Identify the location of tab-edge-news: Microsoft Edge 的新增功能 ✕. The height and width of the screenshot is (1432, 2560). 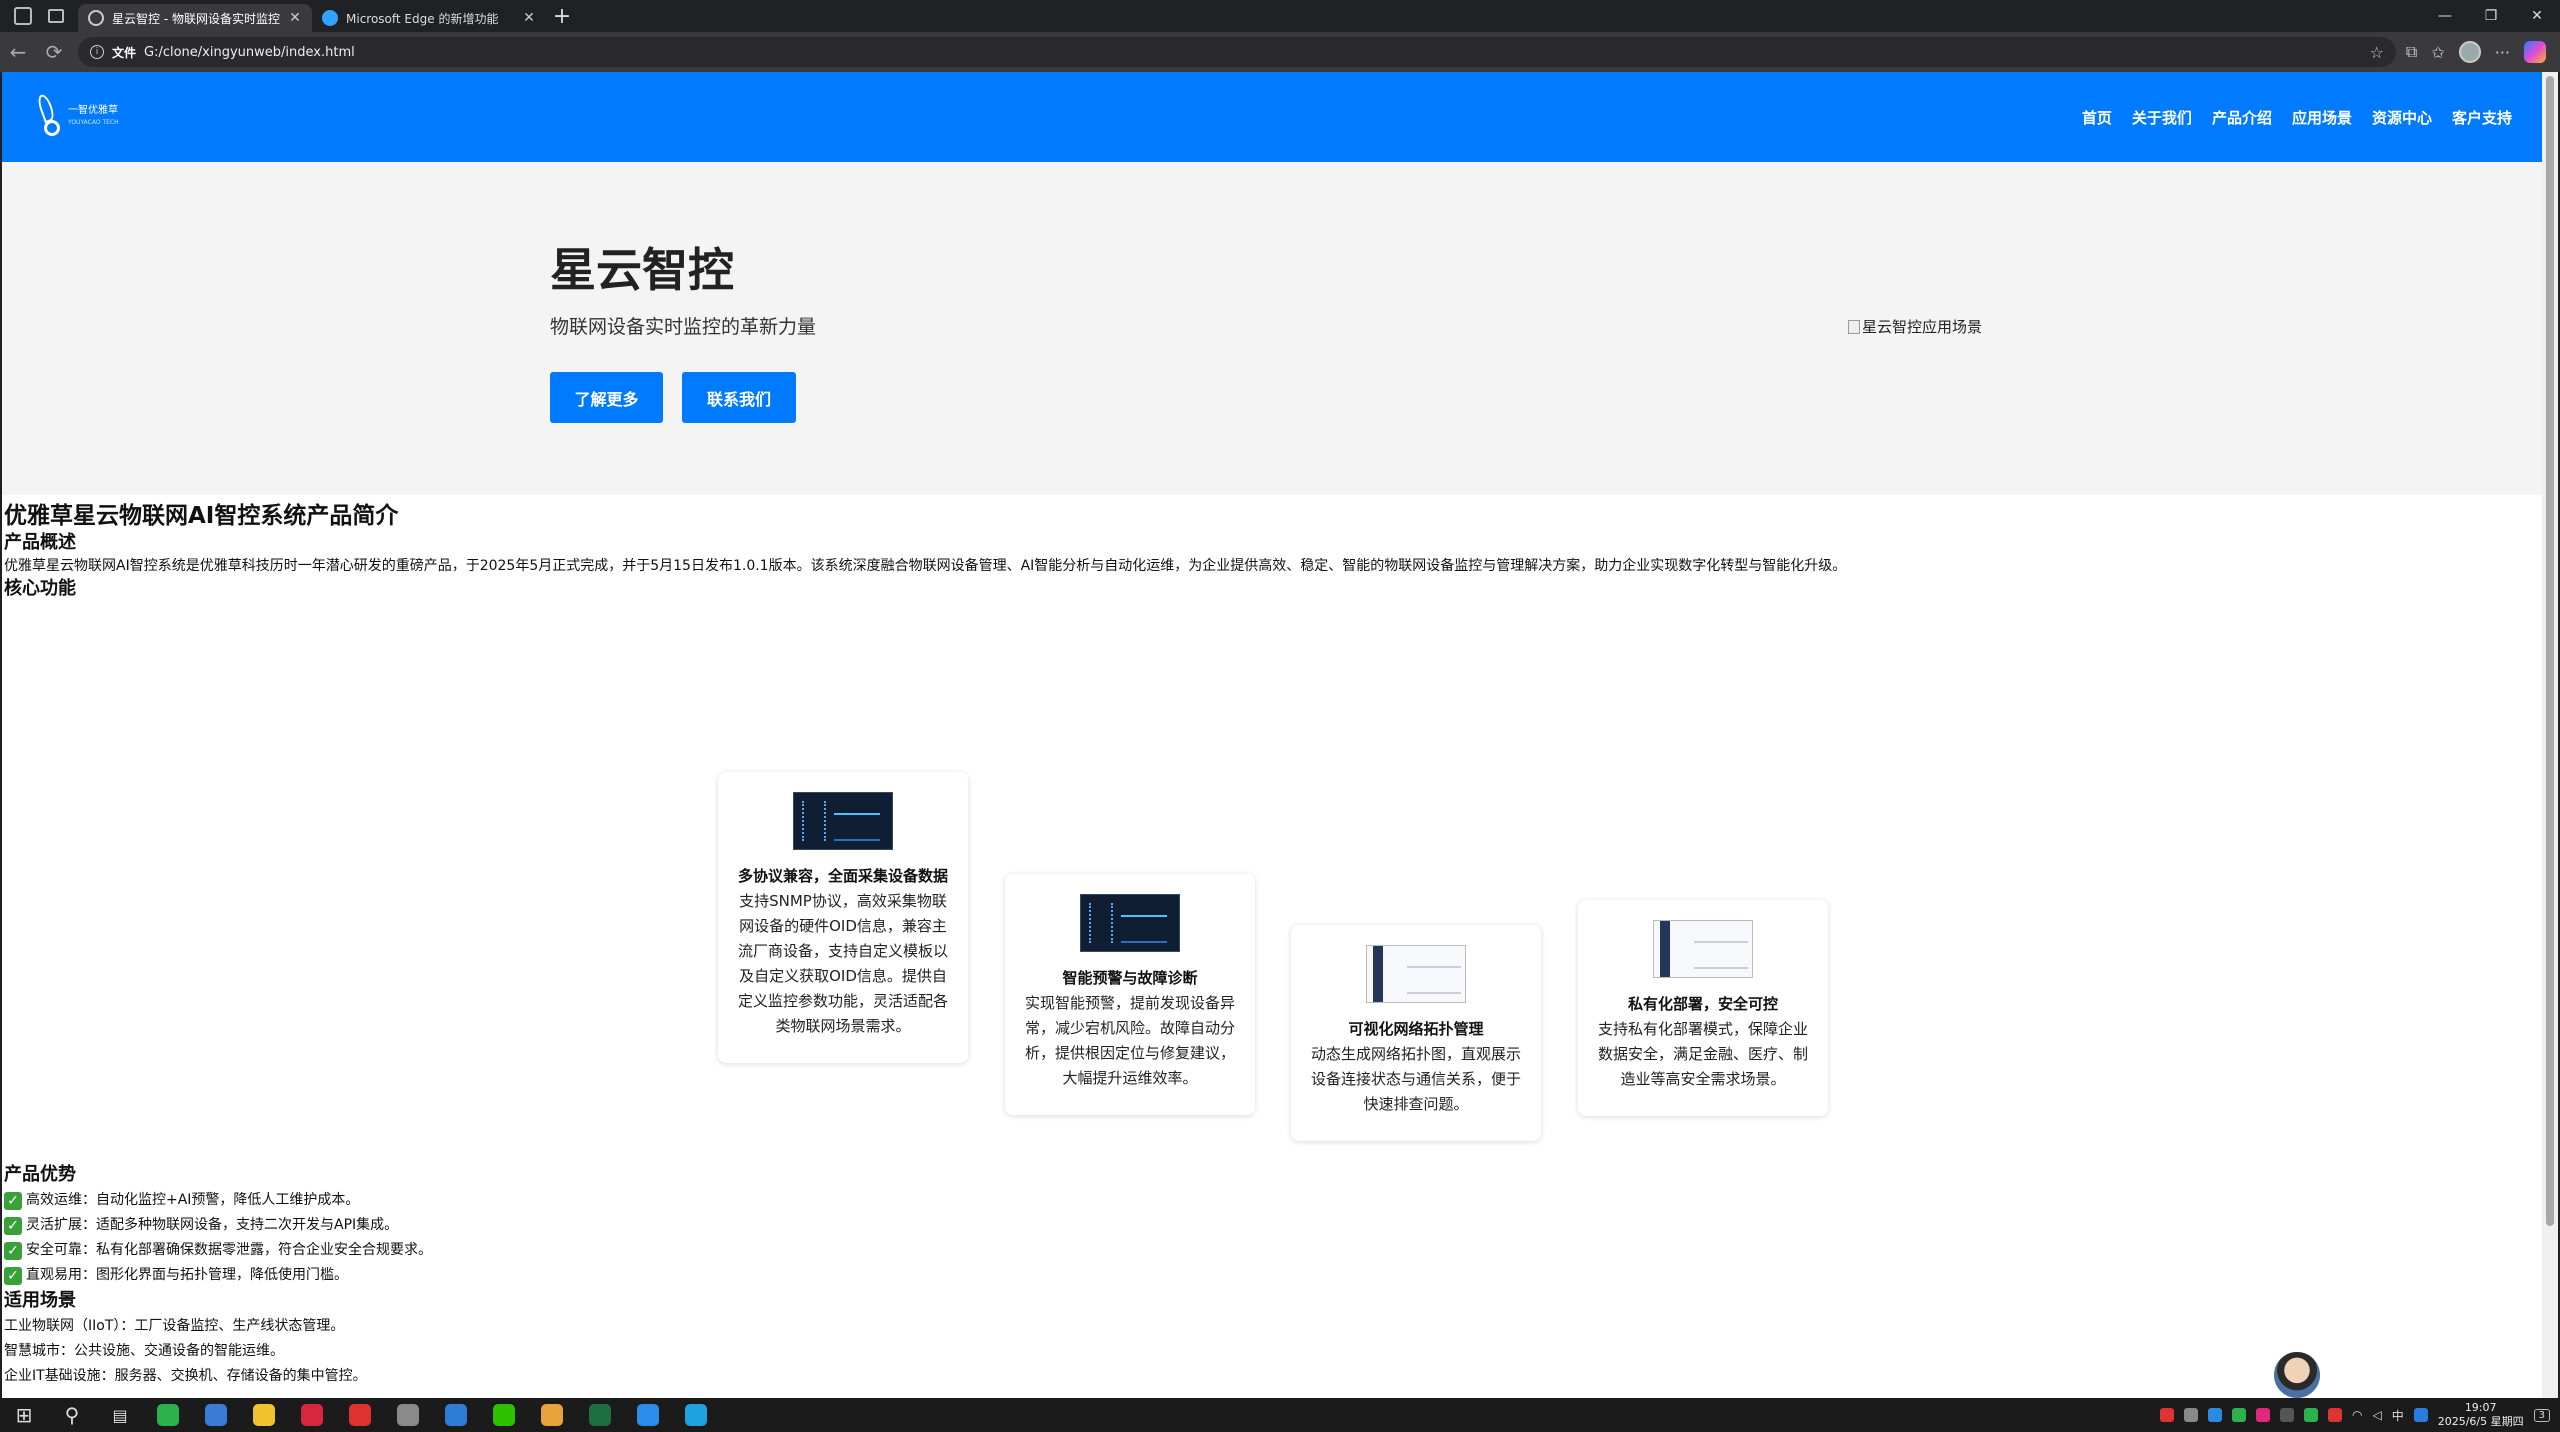
(429, 18).